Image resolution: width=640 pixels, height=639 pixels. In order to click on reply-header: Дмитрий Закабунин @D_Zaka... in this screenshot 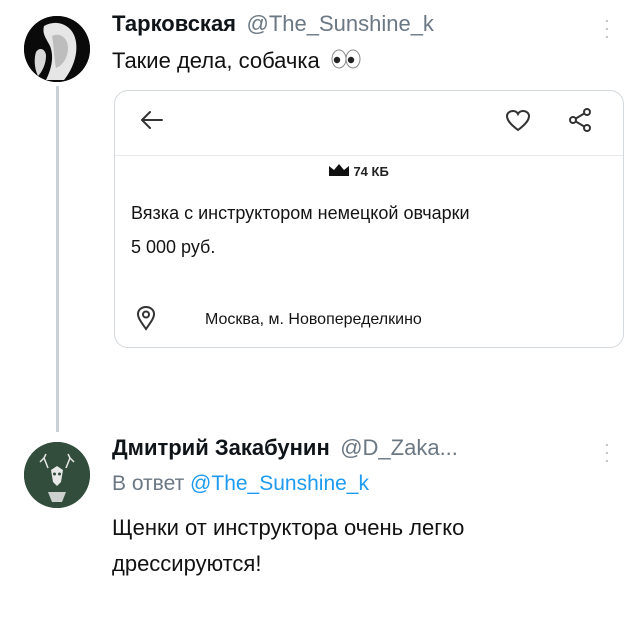, I will do `click(285, 448)`.